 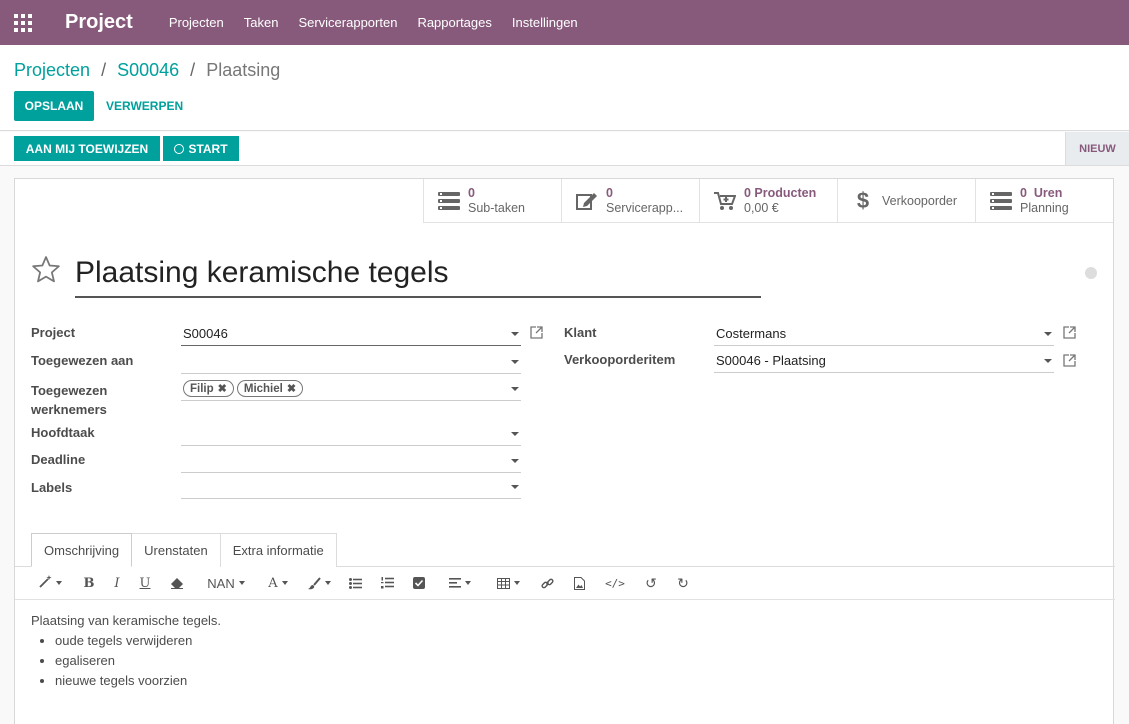 What do you see at coordinates (22, 22) in the screenshot?
I see `apps-grid-icon` at bounding box center [22, 22].